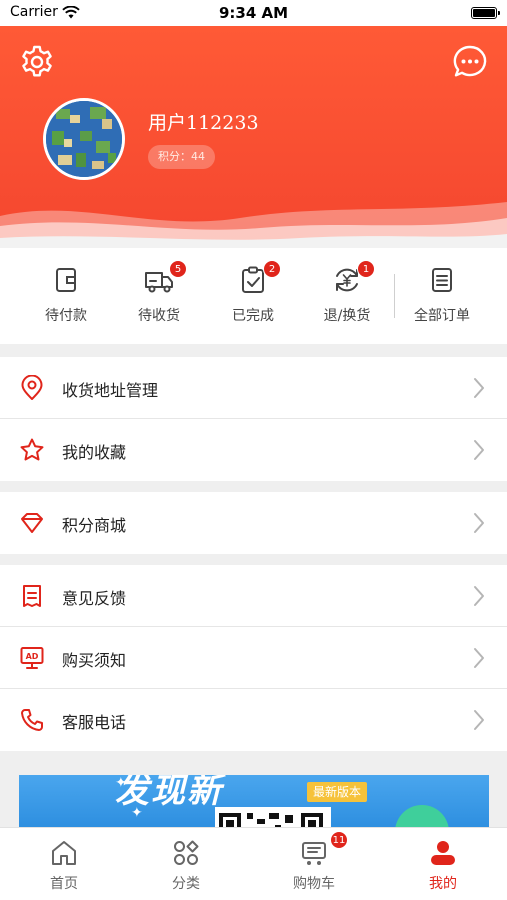 Image resolution: width=507 pixels, height=900 pixels. What do you see at coordinates (203, 121) in the screenshot?
I see `username: 用户112233` at bounding box center [203, 121].